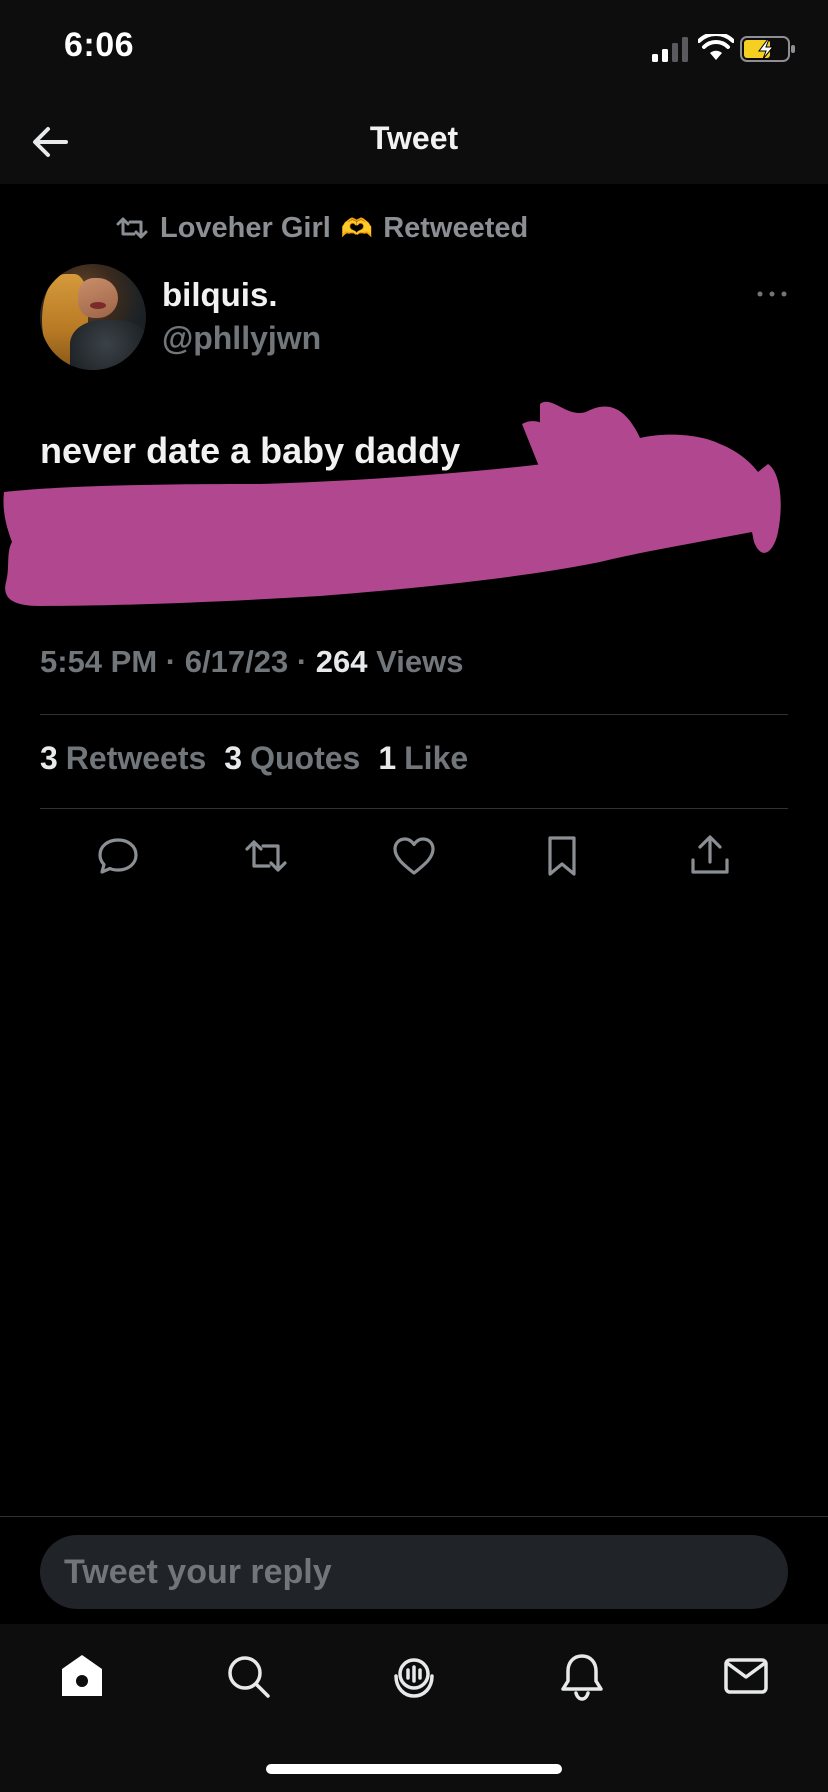  I want to click on retweets-count: 3, so click(49, 758).